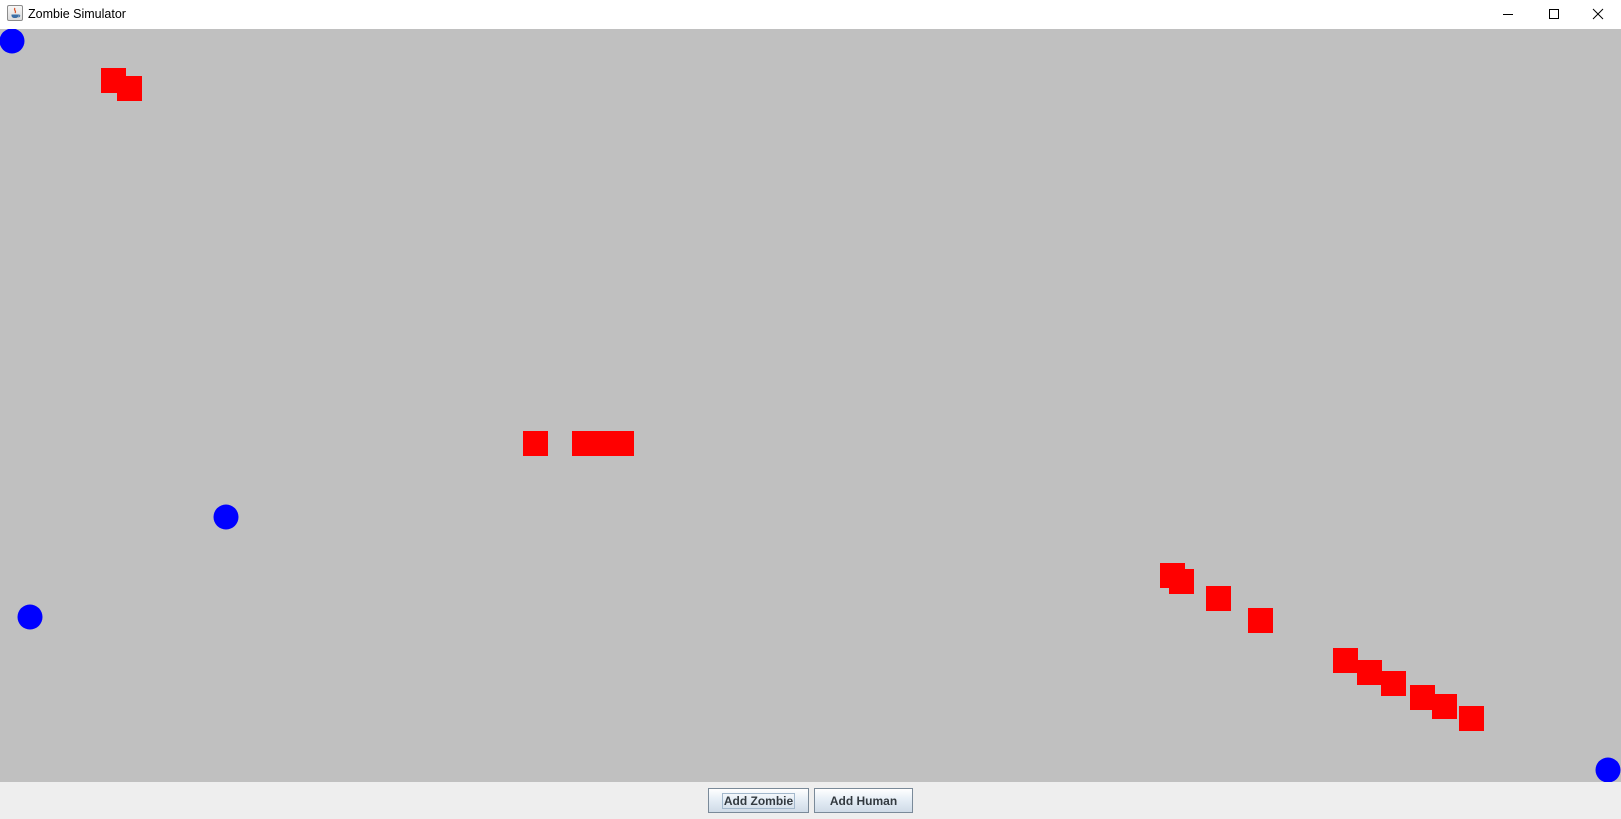 Image resolution: width=1621 pixels, height=819 pixels. Describe the element at coordinates (77, 14) in the screenshot. I see `window-title: Zombie Simulator` at that location.